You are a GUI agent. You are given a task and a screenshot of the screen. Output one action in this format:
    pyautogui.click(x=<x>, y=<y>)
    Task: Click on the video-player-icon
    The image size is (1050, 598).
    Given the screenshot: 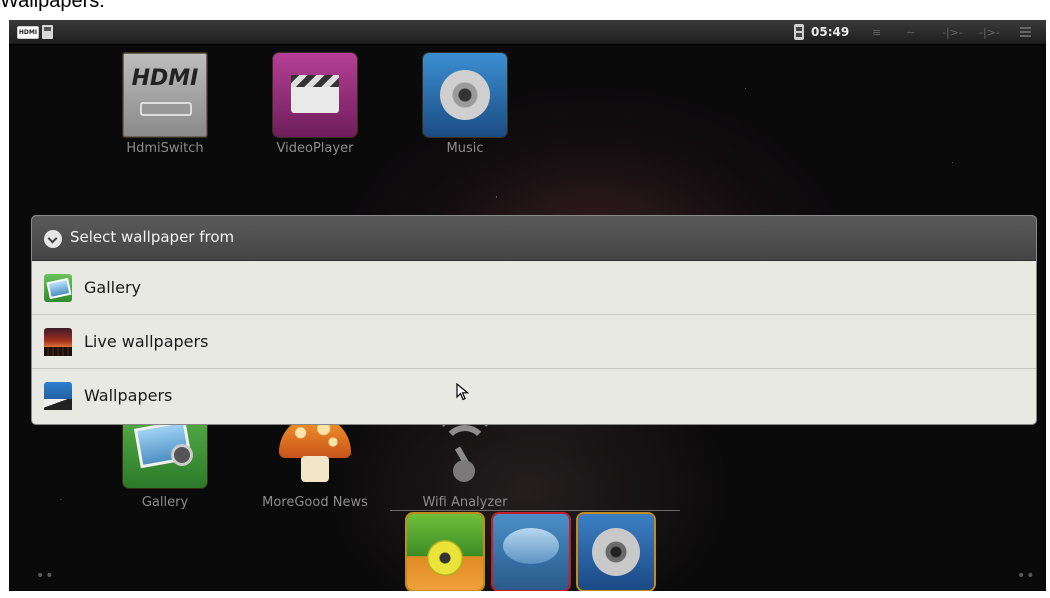 What is the action you would take?
    pyautogui.click(x=315, y=95)
    